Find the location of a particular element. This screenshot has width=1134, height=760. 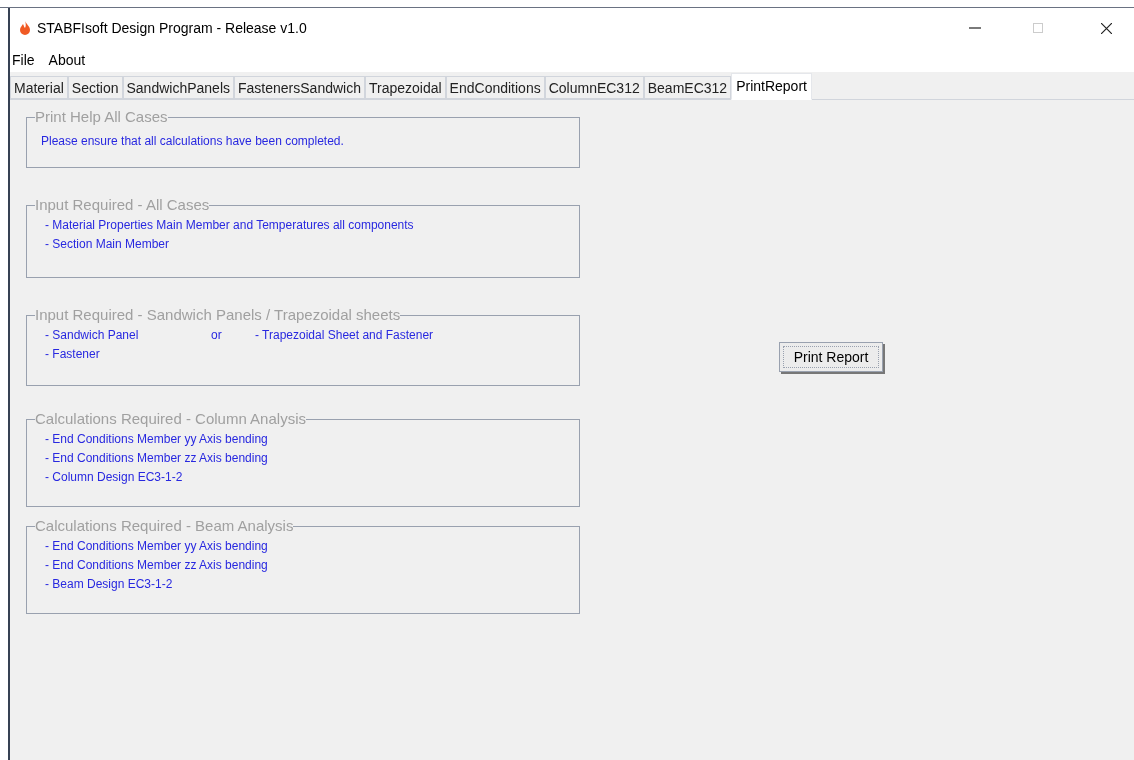

tab: Material is located at coordinates (39, 87).